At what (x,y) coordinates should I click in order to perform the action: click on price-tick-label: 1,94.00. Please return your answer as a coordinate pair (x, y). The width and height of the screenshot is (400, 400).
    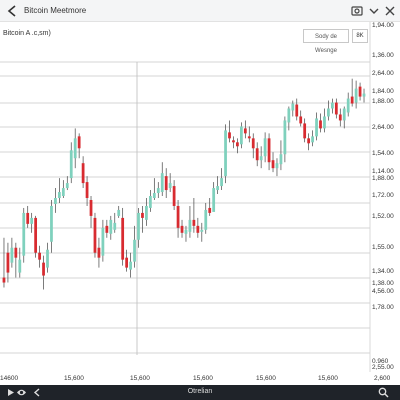
    Looking at the image, I should click on (383, 25).